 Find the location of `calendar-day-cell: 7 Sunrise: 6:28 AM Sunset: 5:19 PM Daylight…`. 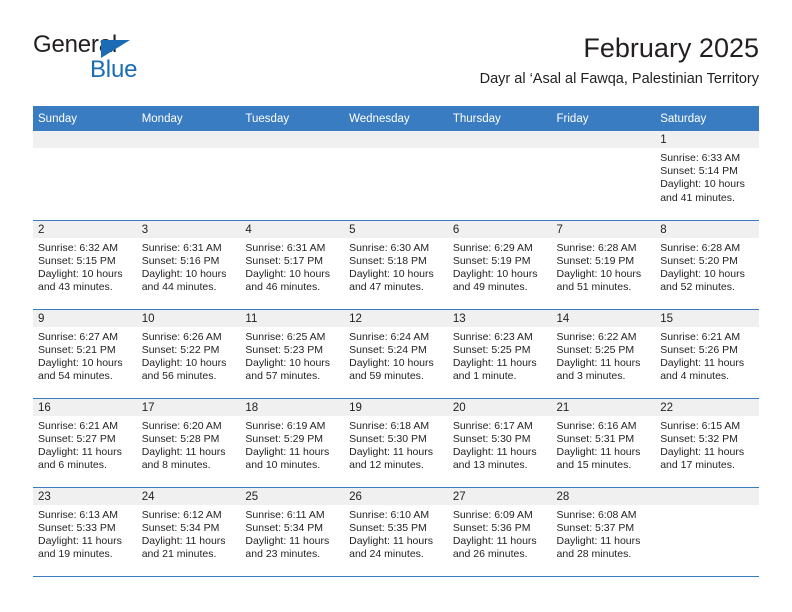

calendar-day-cell: 7 Sunrise: 6:28 AM Sunset: 5:19 PM Daylight… is located at coordinates (603, 264).